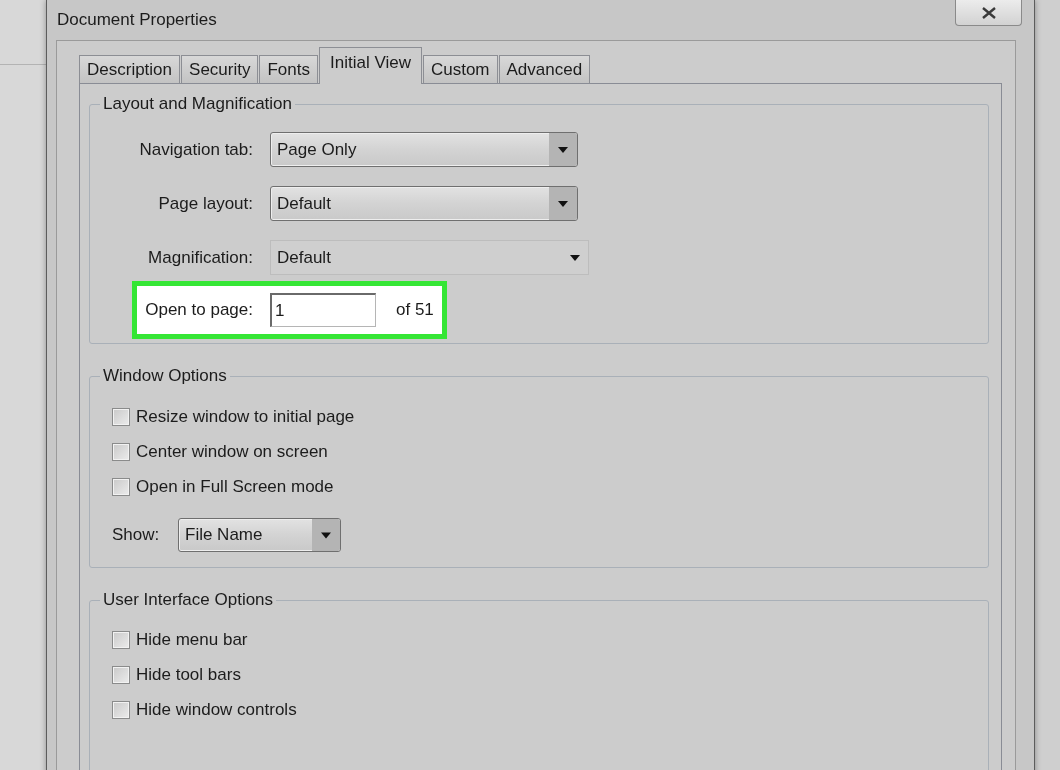 This screenshot has width=1060, height=770. I want to click on group-title: Layout and Magnification, so click(198, 104).